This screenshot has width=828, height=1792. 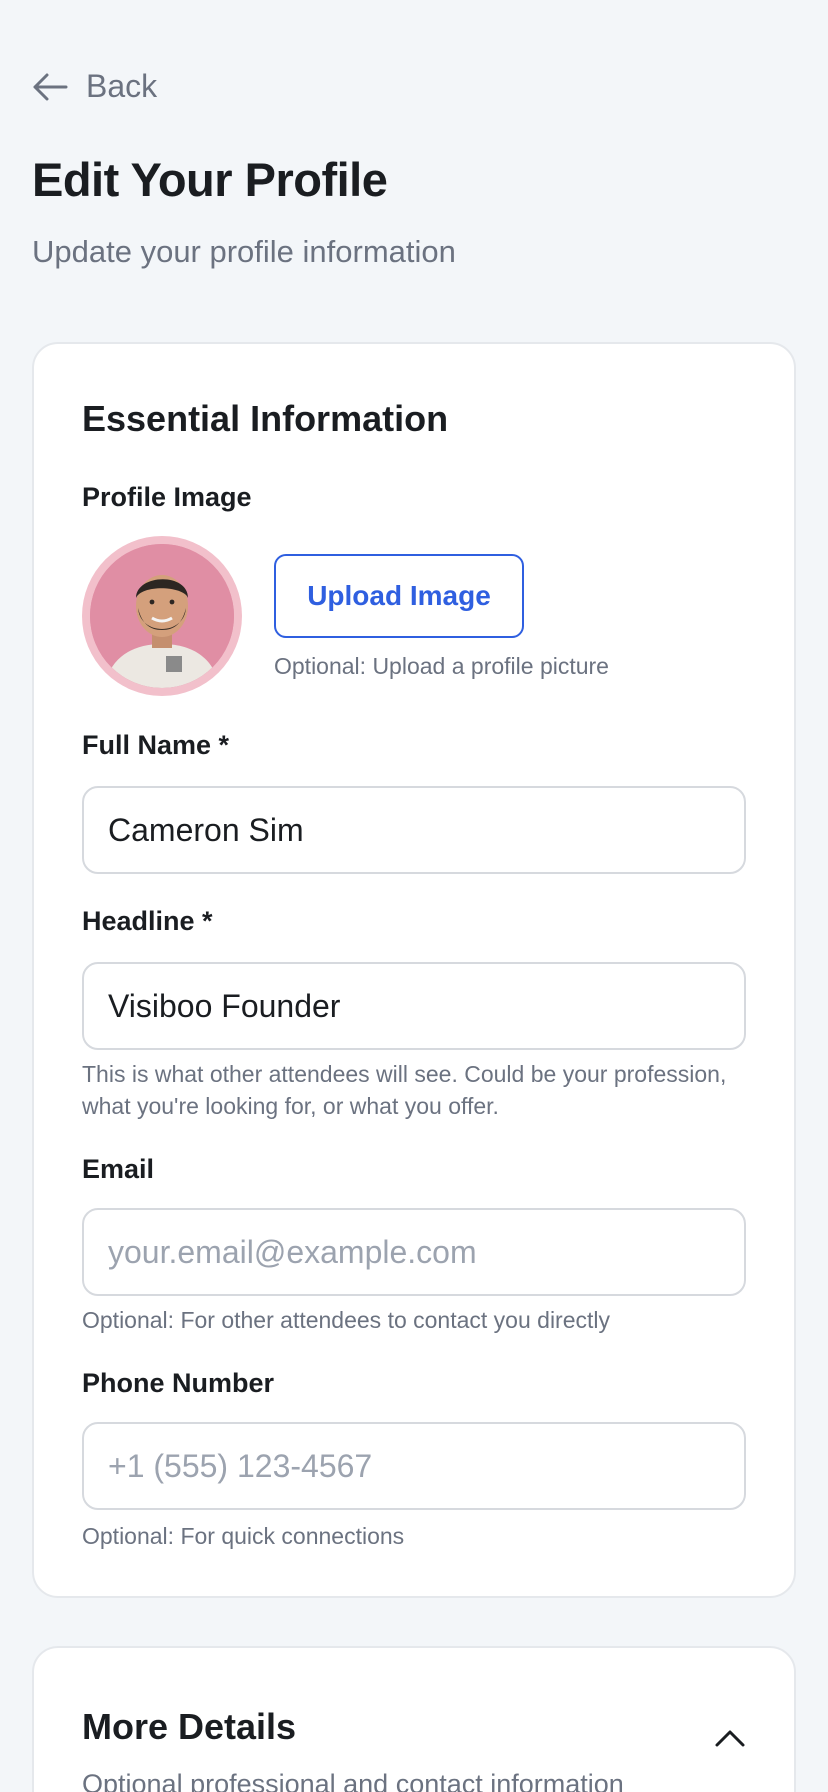 What do you see at coordinates (730, 1738) in the screenshot?
I see `chevron-up-icon` at bounding box center [730, 1738].